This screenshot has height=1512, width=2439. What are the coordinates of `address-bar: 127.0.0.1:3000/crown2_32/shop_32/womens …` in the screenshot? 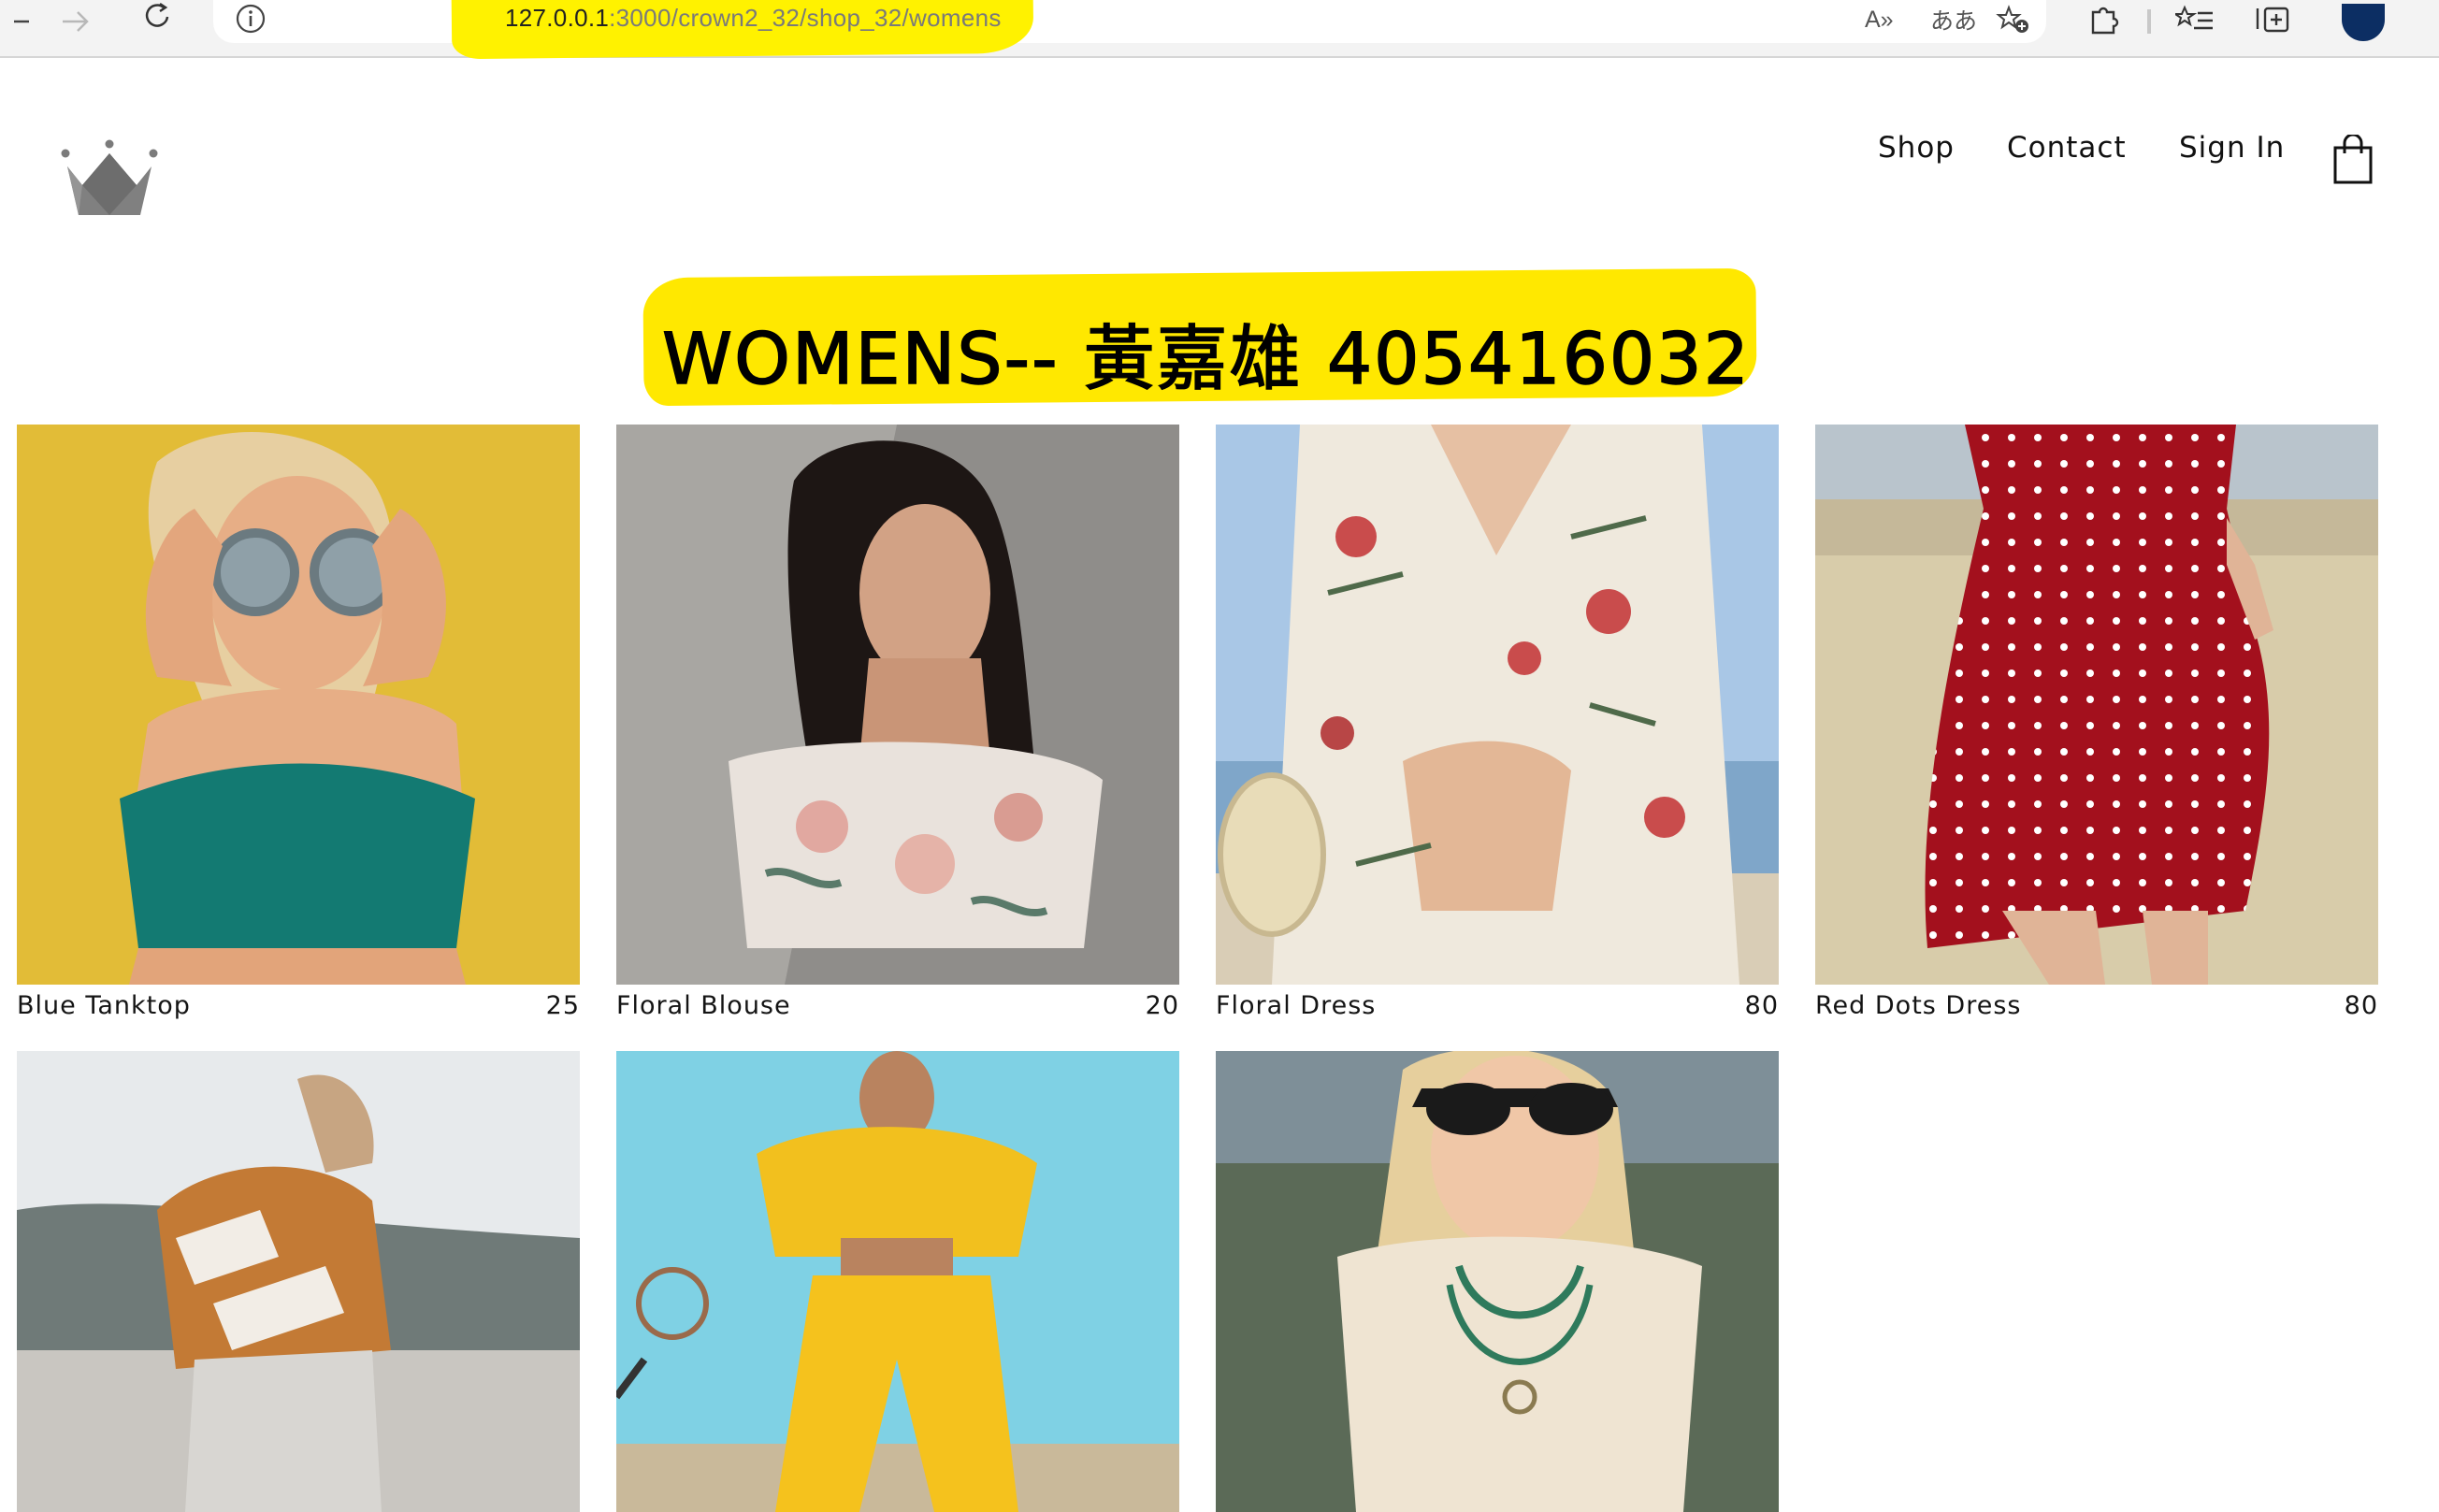 It's located at (1129, 30).